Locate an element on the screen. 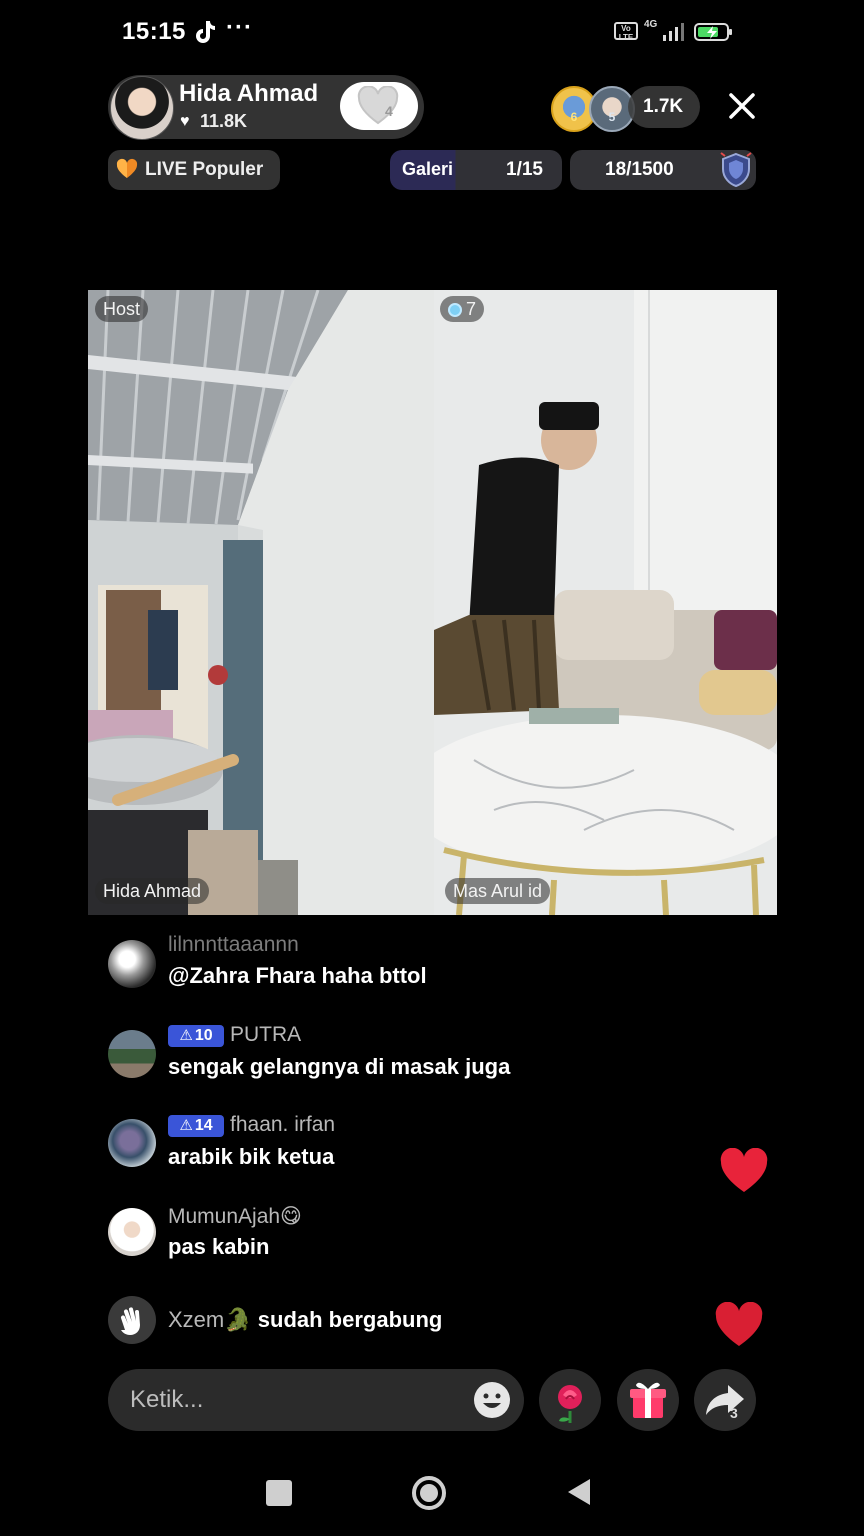 The height and width of the screenshot is (1536, 864). more-status-icon: ··· is located at coordinates (239, 27).